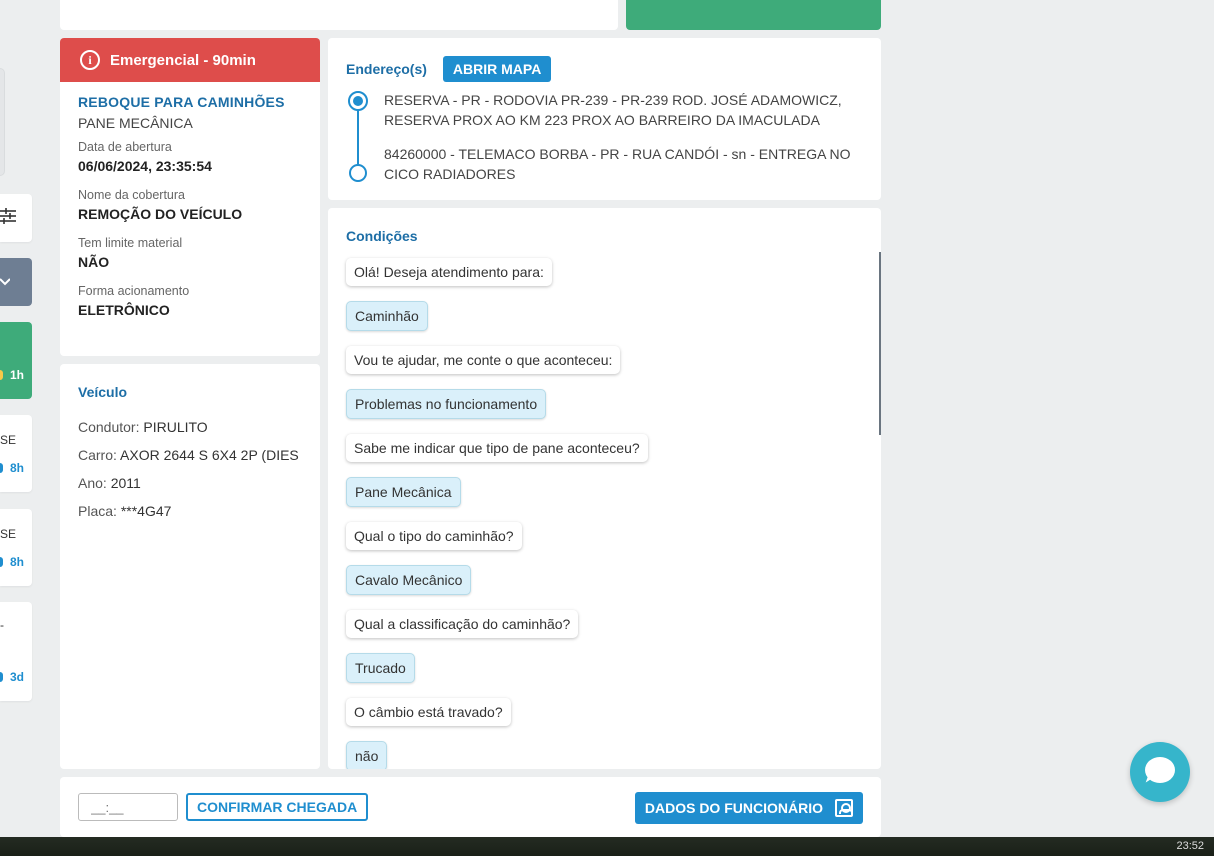  I want to click on vehicle-row-driver: Condutor: PIRULITO, so click(143, 427).